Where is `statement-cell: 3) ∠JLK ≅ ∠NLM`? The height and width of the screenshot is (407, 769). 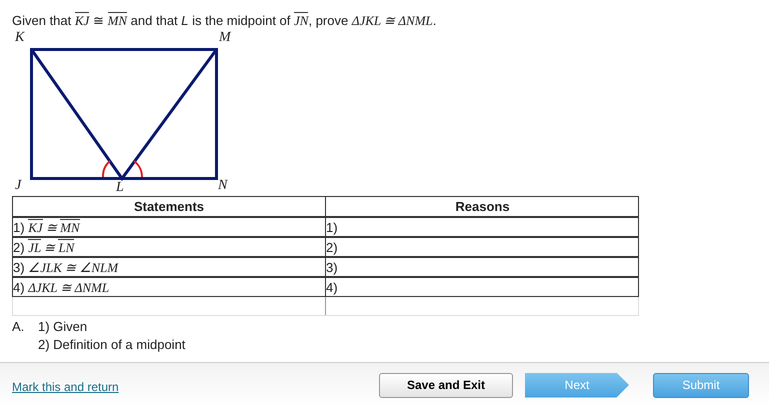
statement-cell: 3) ∠JLK ≅ ∠NLM is located at coordinates (169, 266).